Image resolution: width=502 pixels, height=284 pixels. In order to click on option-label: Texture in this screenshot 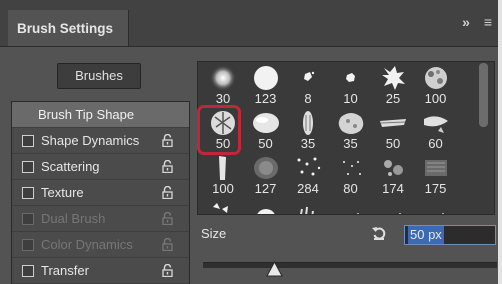, I will do `click(62, 192)`.